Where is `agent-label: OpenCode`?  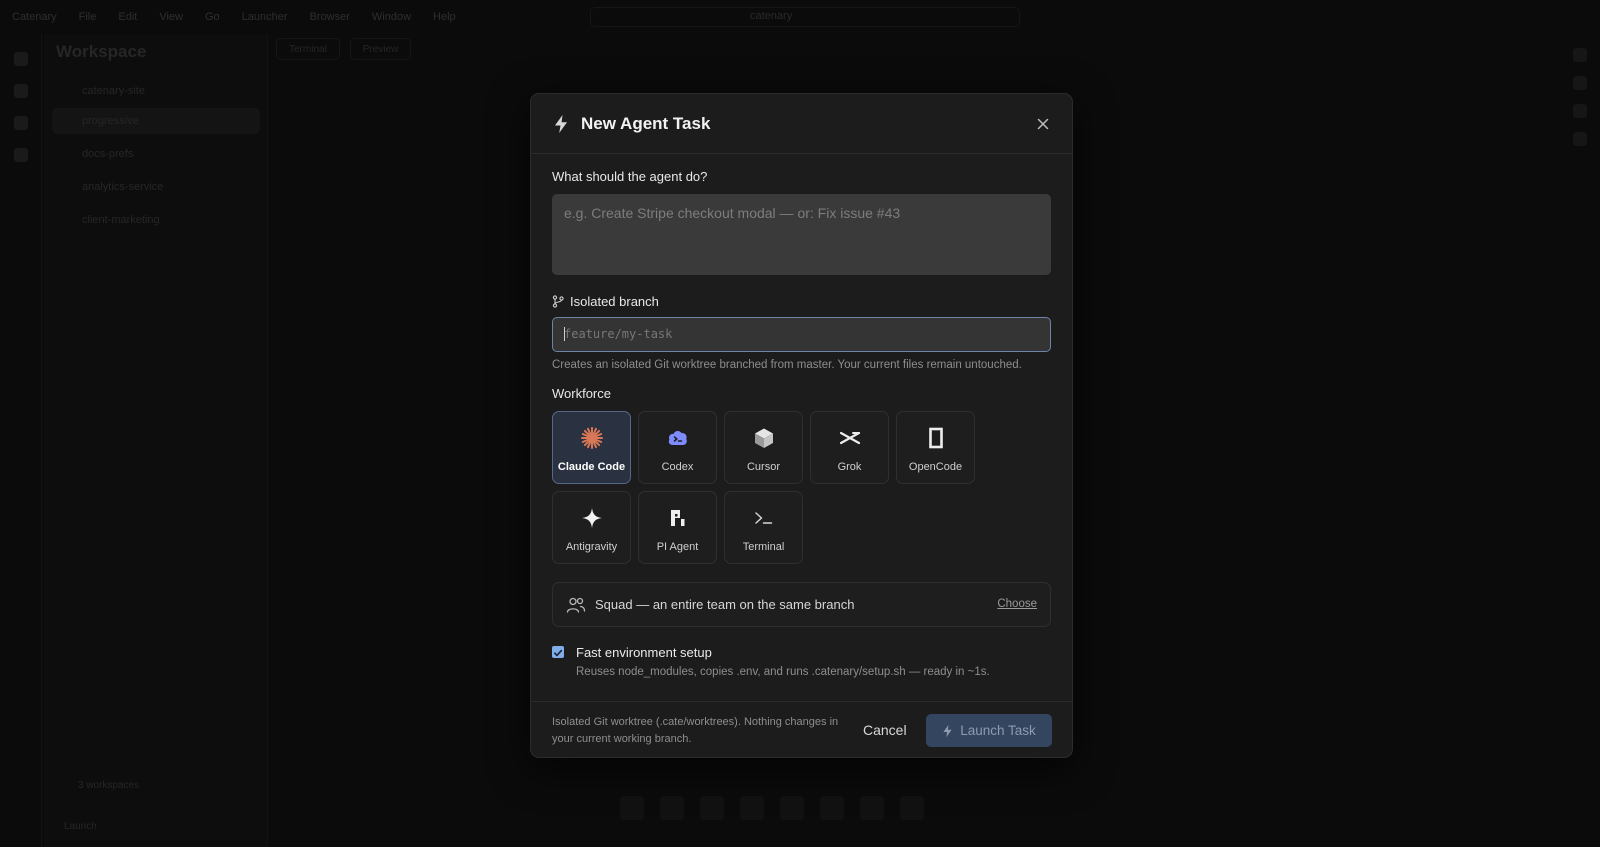
agent-label: OpenCode is located at coordinates (935, 467).